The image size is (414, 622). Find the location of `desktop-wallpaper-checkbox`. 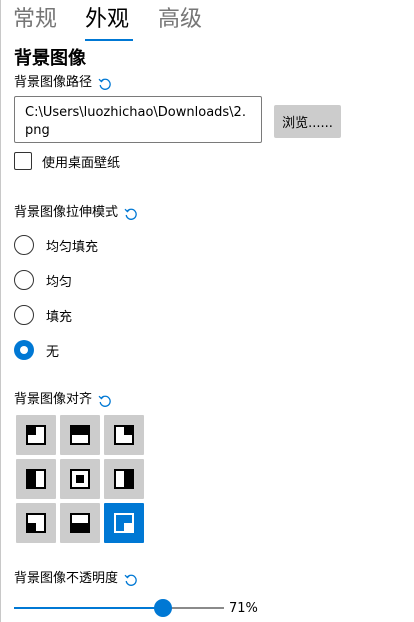

desktop-wallpaper-checkbox is located at coordinates (23, 161).